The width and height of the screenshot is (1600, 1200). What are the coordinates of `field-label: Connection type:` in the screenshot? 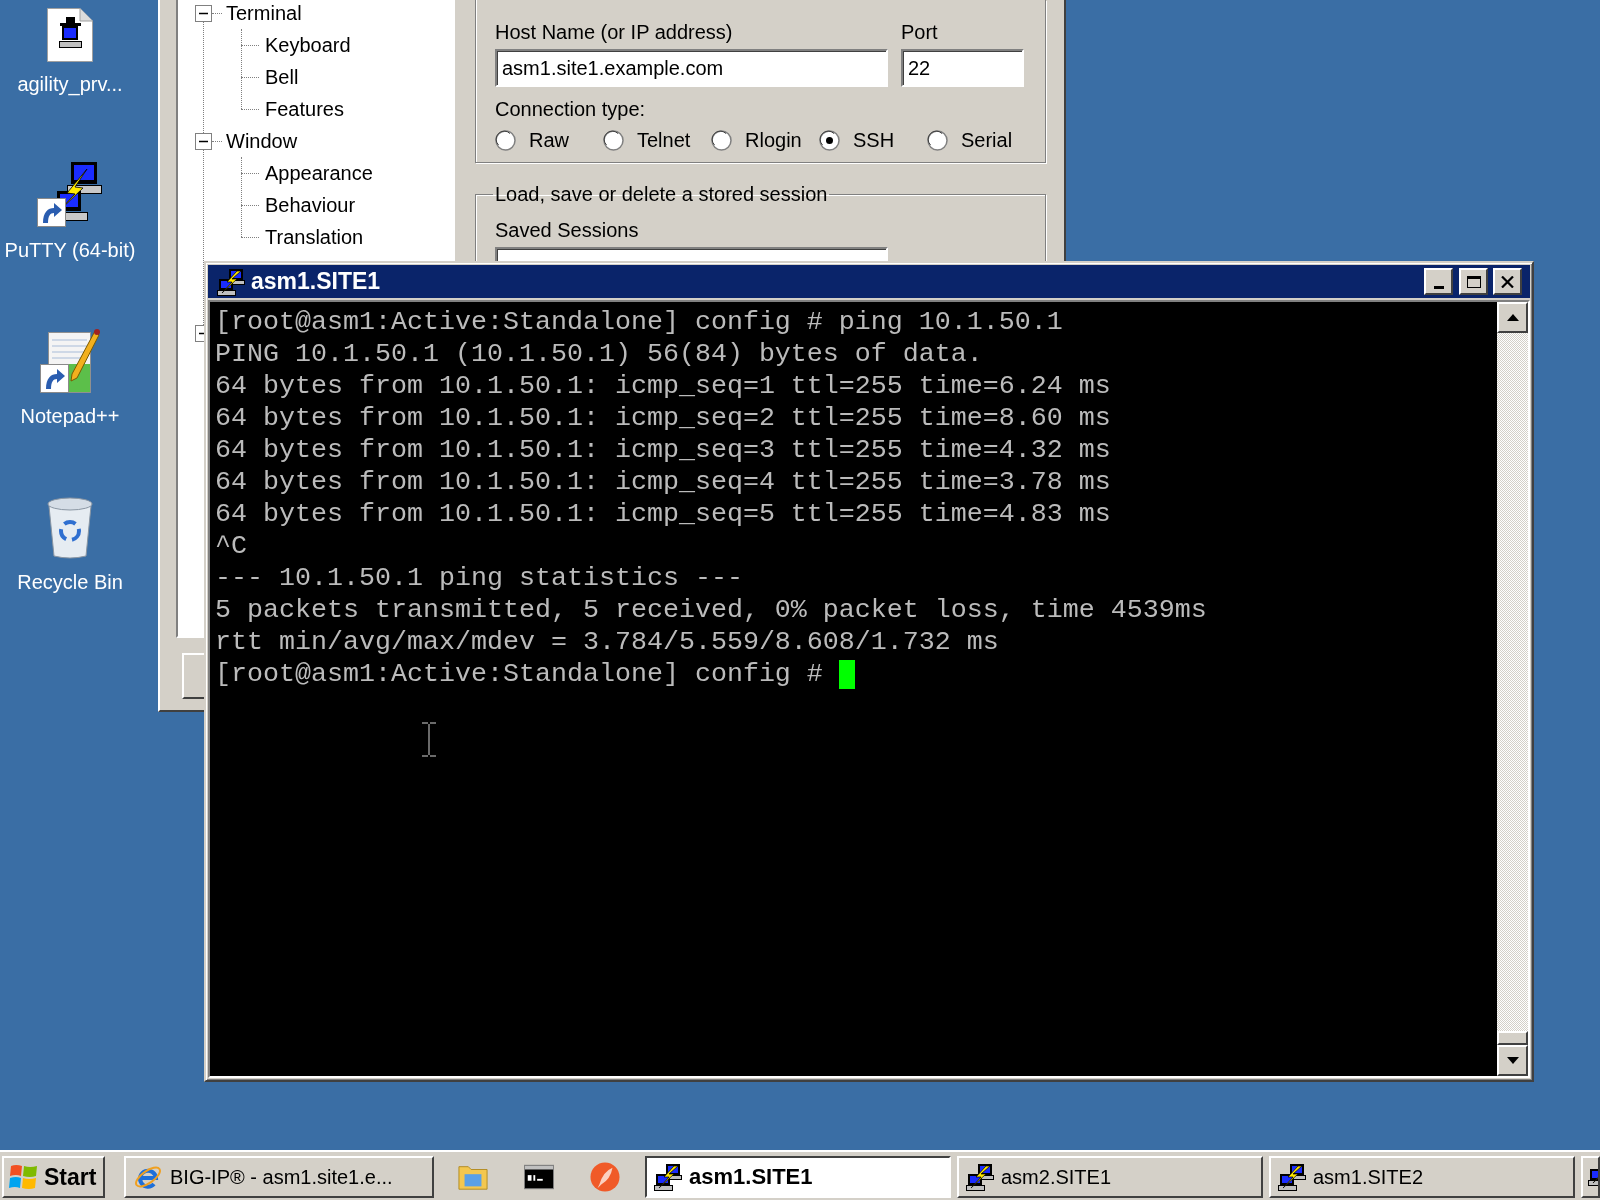 It's located at (570, 109).